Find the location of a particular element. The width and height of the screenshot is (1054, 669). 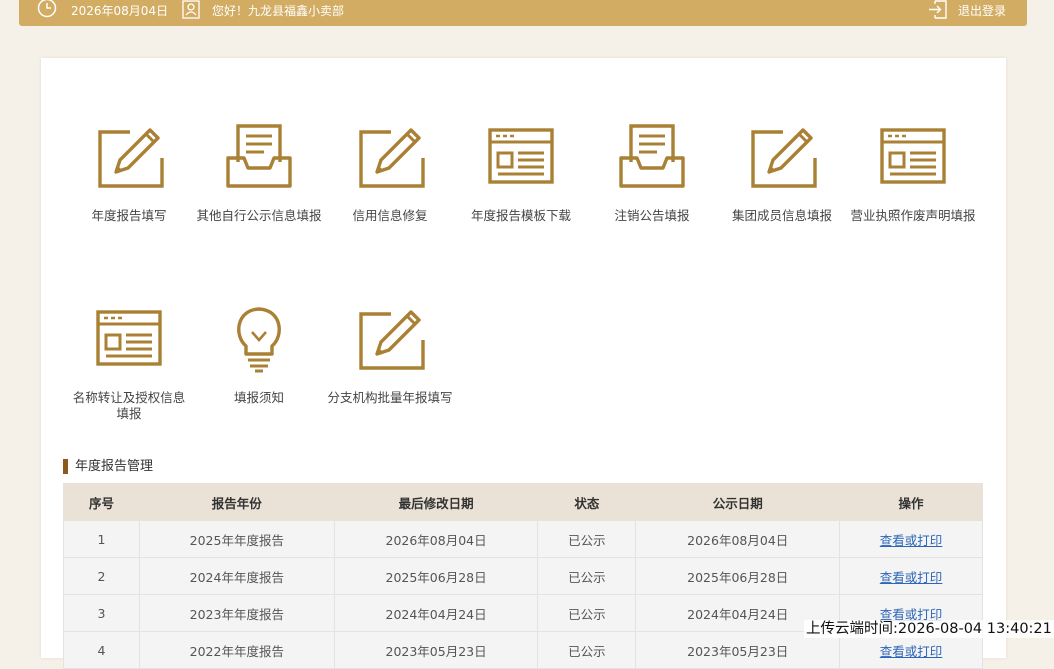

tile-template-download: 年度报告模板下载 is located at coordinates (521, 173).